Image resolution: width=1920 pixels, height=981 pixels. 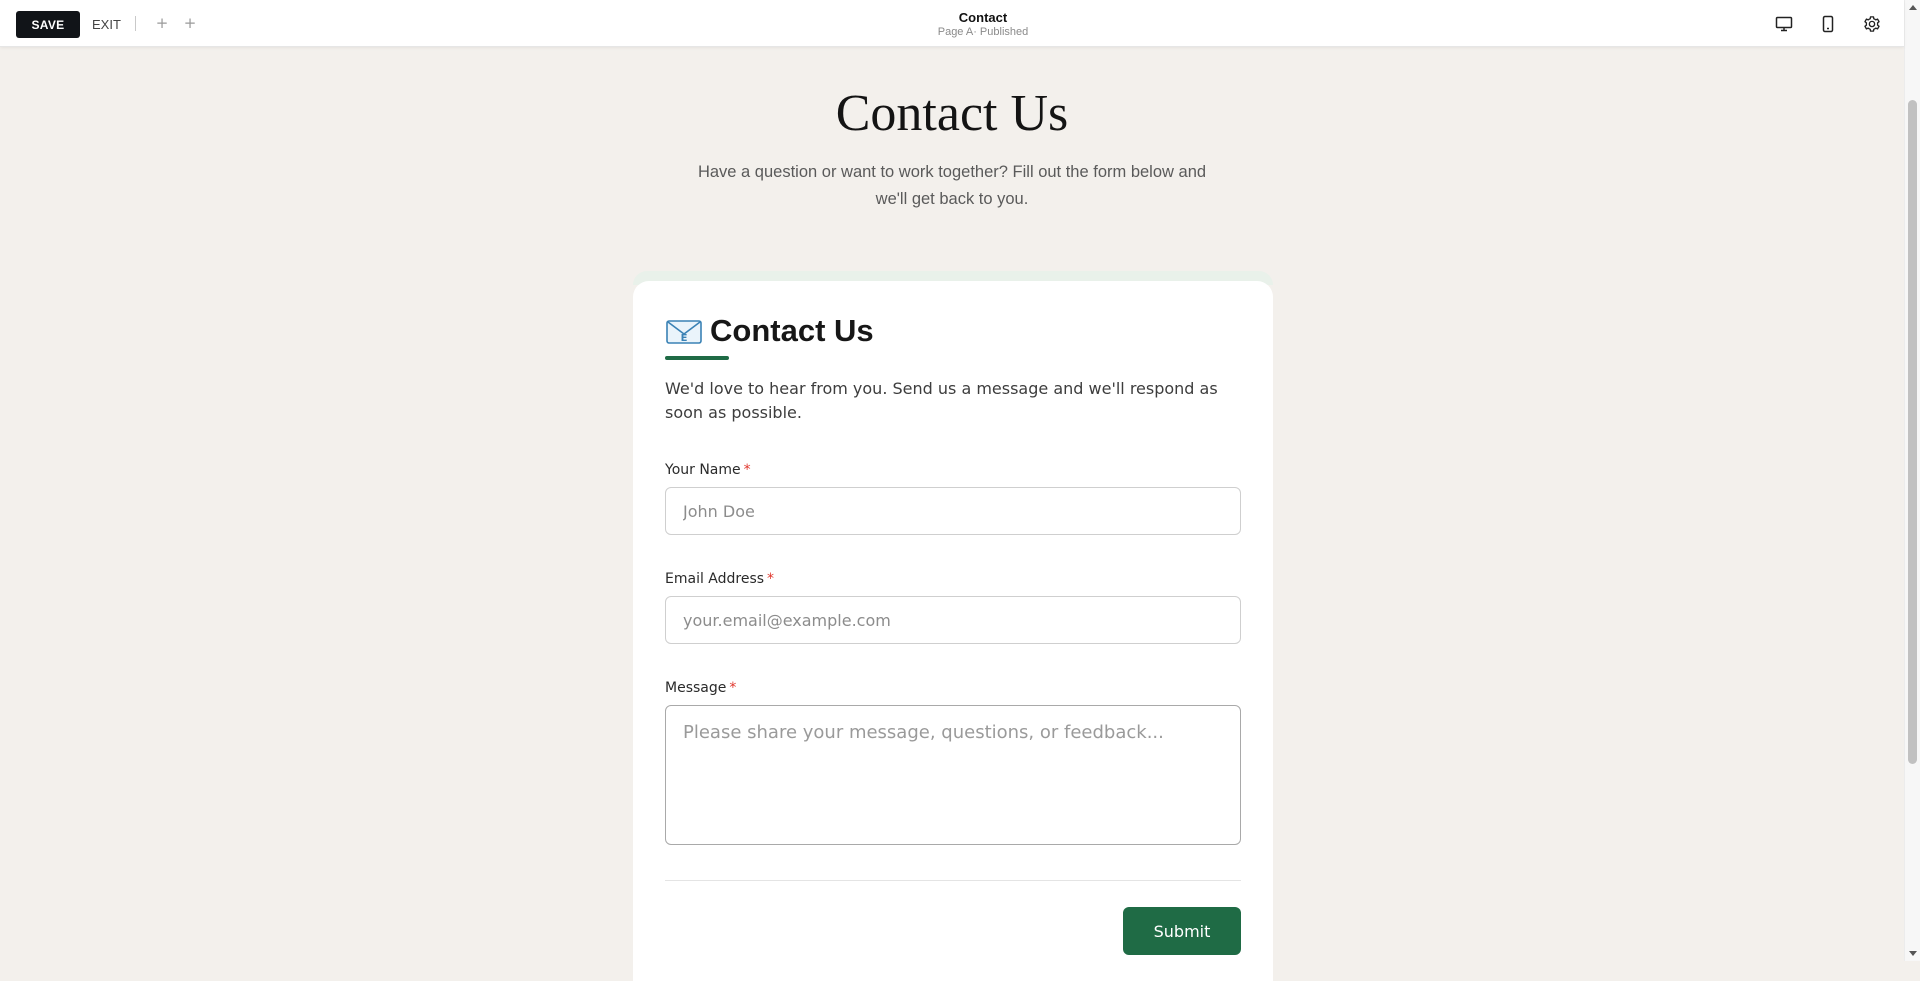 I want to click on message-label: Message *, so click(x=700, y=688).